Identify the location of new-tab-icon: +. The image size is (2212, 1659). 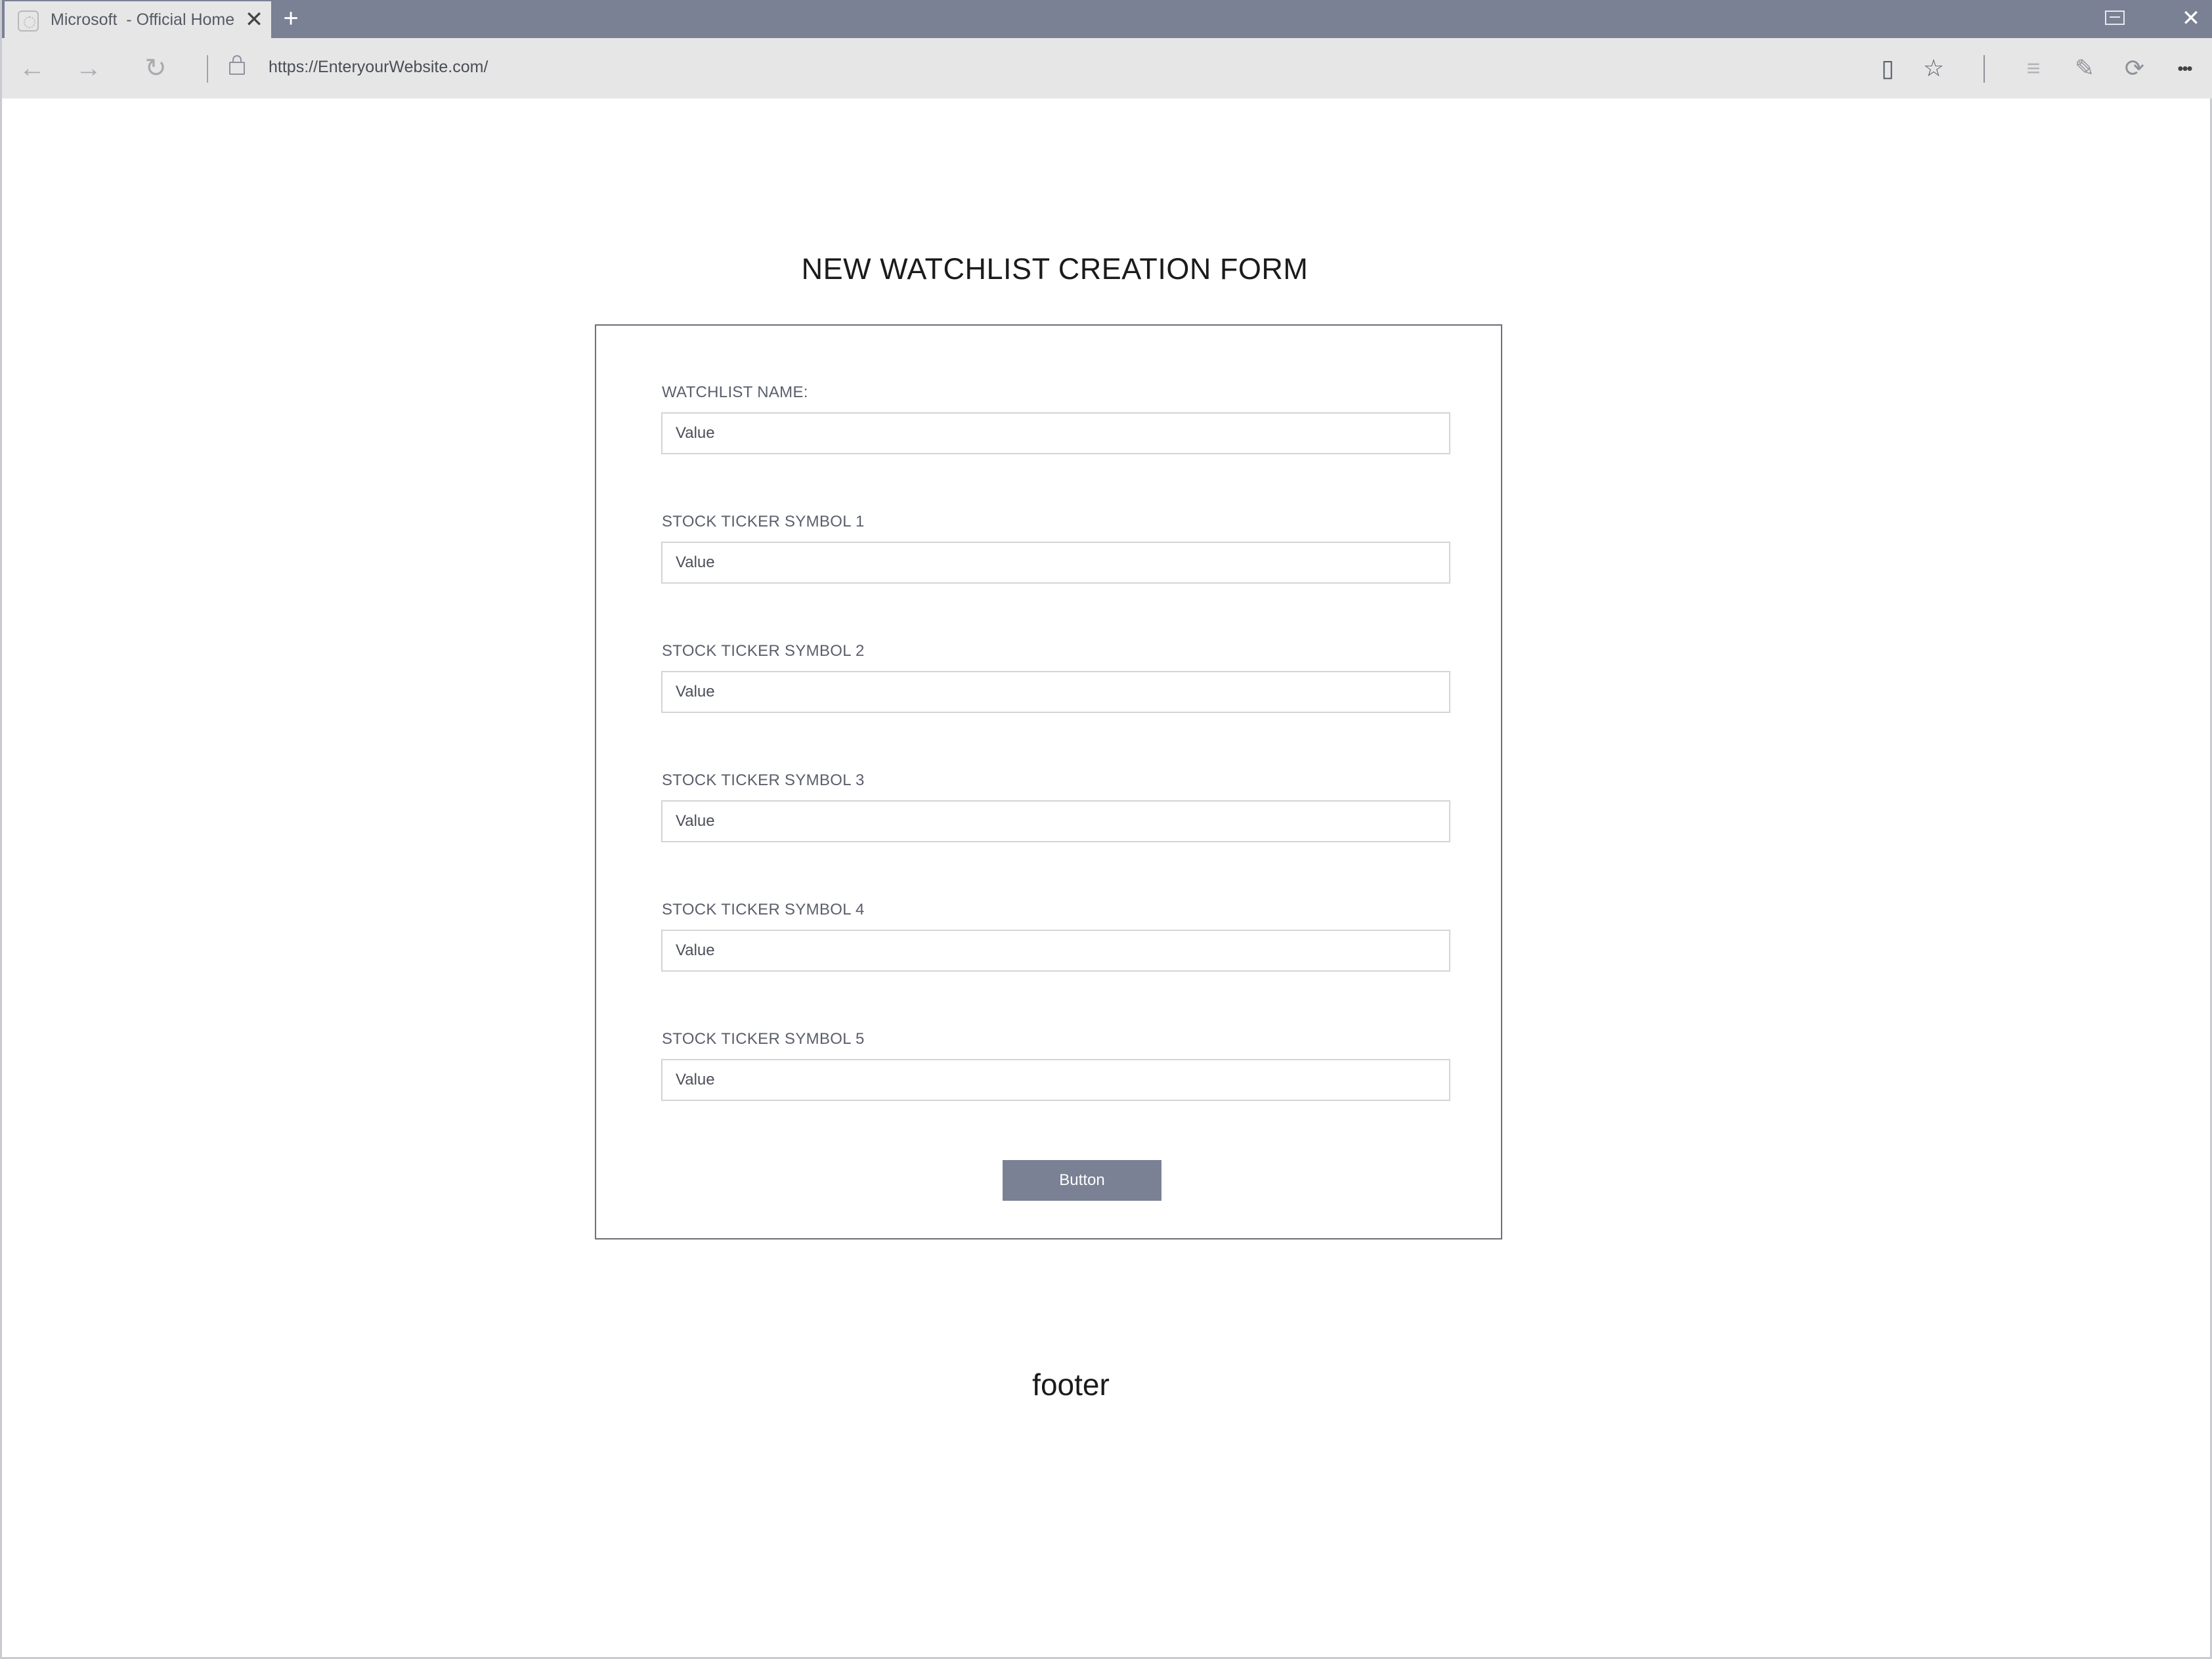
(290, 18).